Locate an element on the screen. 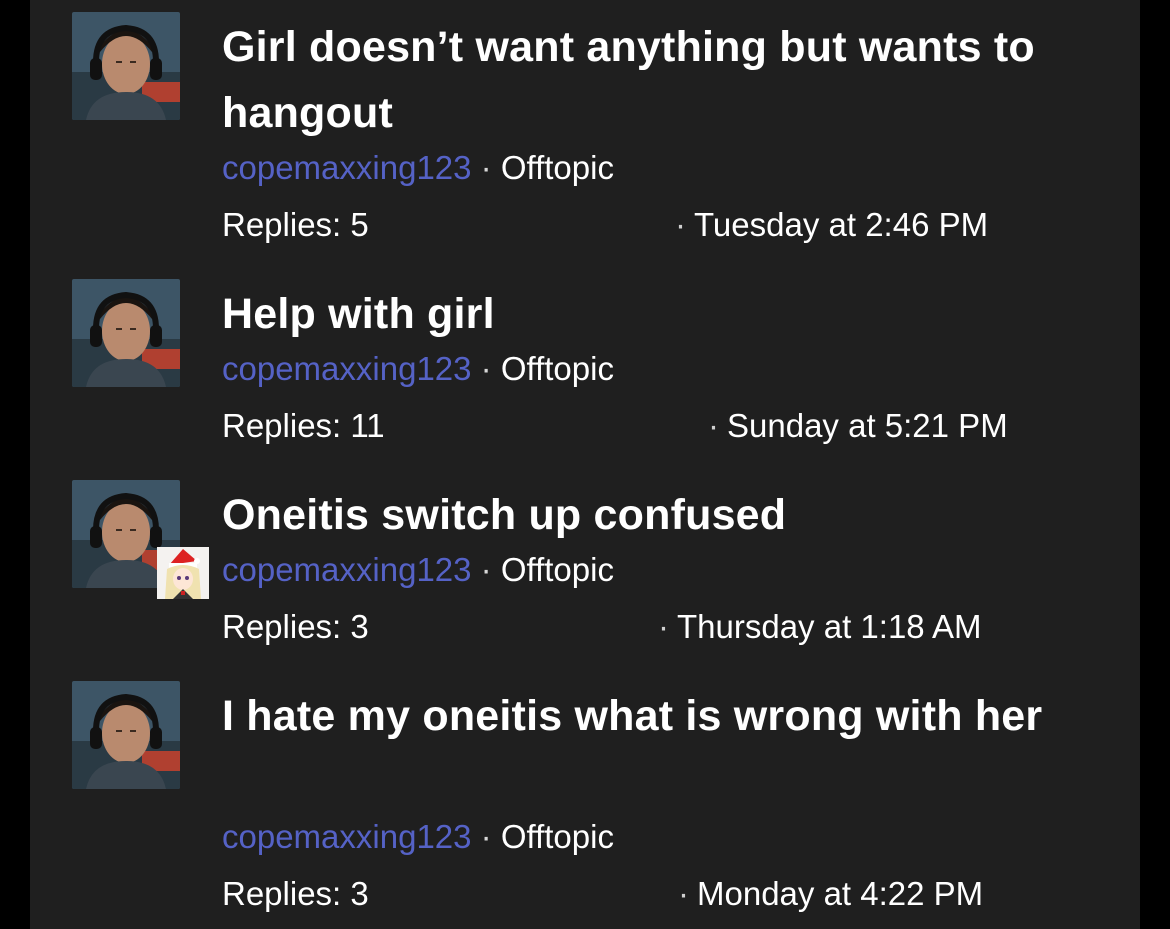 The image size is (1170, 929). anime-avatar-image is located at coordinates (183, 573).